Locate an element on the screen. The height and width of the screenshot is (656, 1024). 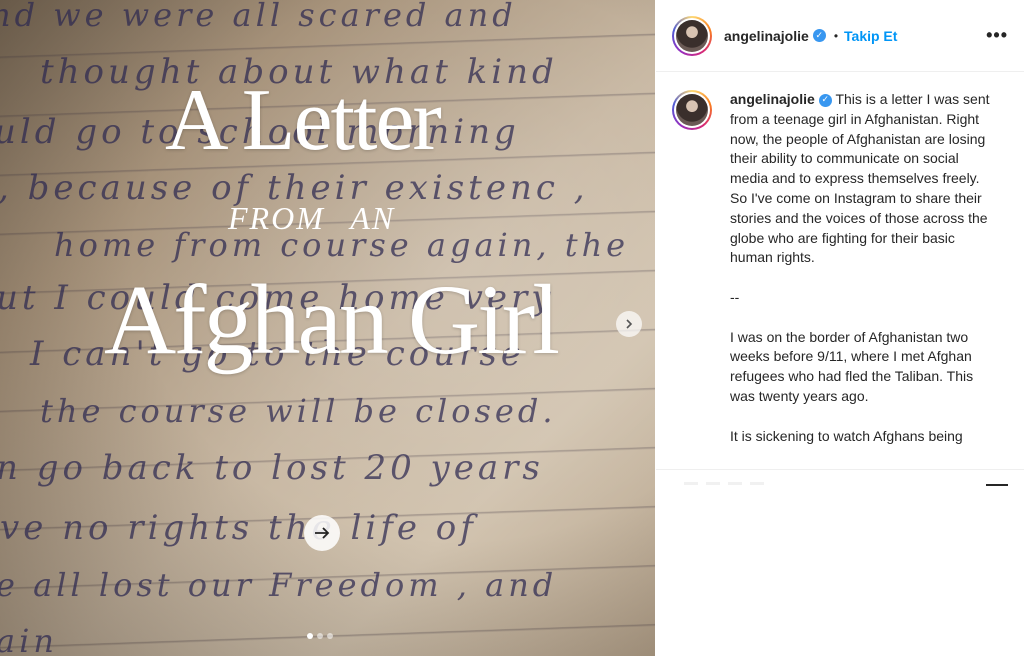
divider is located at coordinates (840, 469).